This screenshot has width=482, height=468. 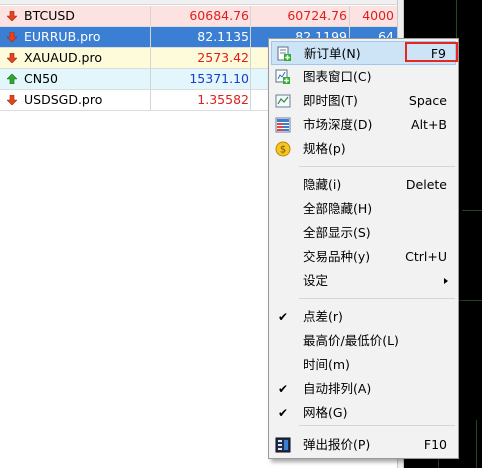 I want to click on menu-item-16: 弹出报价(P) F10, so click(x=363, y=445).